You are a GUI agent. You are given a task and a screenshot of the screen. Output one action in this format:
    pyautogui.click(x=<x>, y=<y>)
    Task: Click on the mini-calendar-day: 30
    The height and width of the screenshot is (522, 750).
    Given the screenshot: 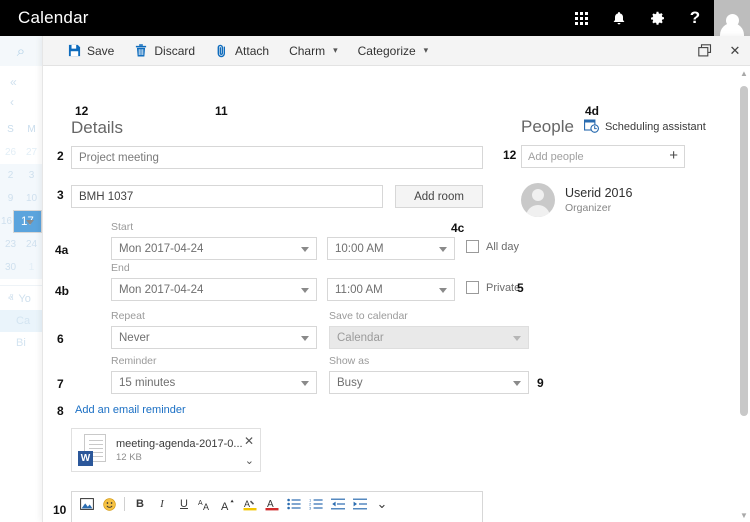 What is the action you would take?
    pyautogui.click(x=10, y=267)
    